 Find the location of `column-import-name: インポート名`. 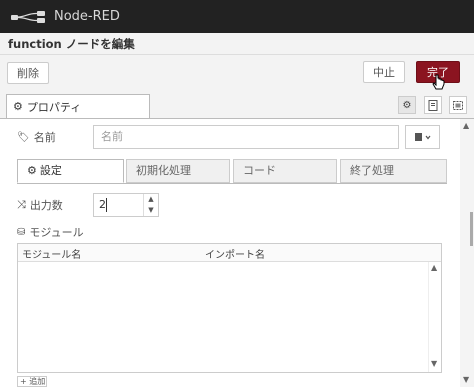

column-import-name: インポート名 is located at coordinates (235, 255).